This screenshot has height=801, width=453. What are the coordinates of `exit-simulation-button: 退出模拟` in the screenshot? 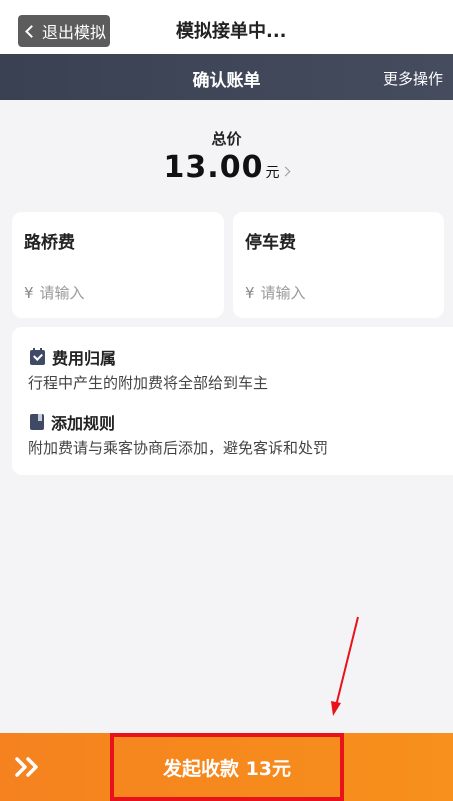 It's located at (64, 31).